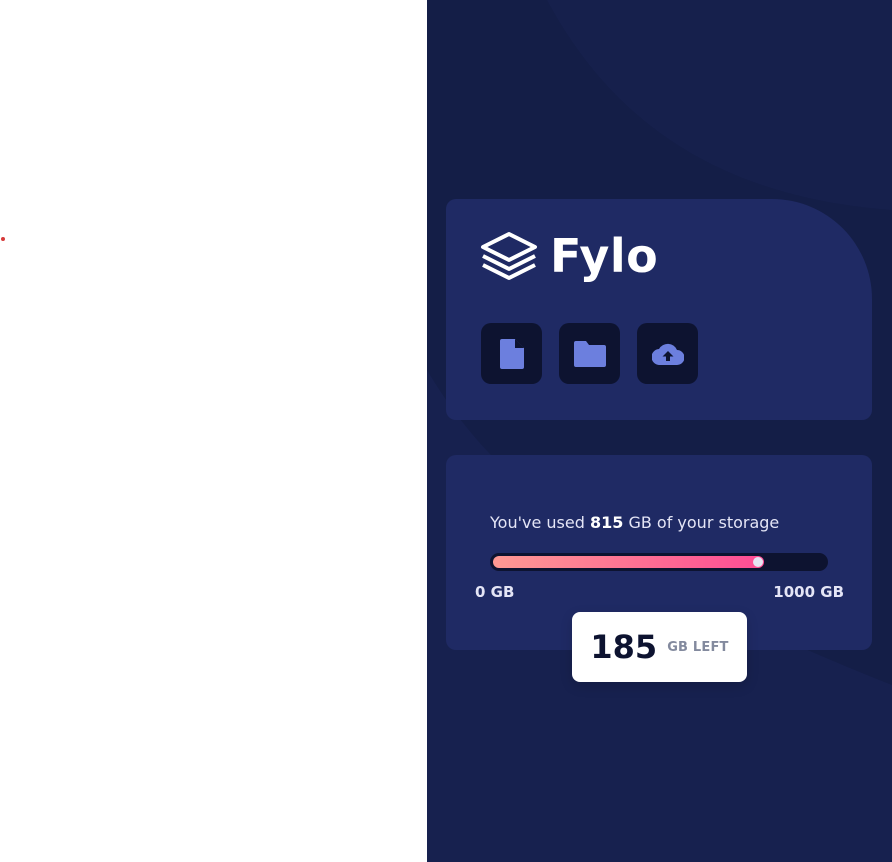  What do you see at coordinates (3, 239) in the screenshot?
I see `red-dot-marker` at bounding box center [3, 239].